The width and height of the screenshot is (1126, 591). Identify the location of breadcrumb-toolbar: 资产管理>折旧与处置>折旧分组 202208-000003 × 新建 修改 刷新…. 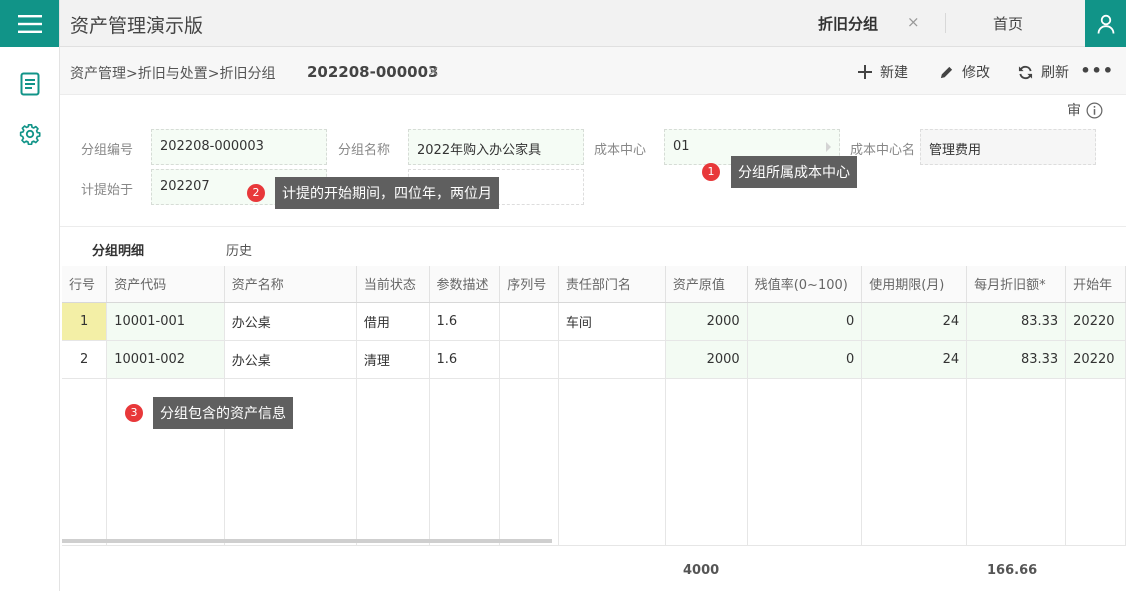
(593, 71).